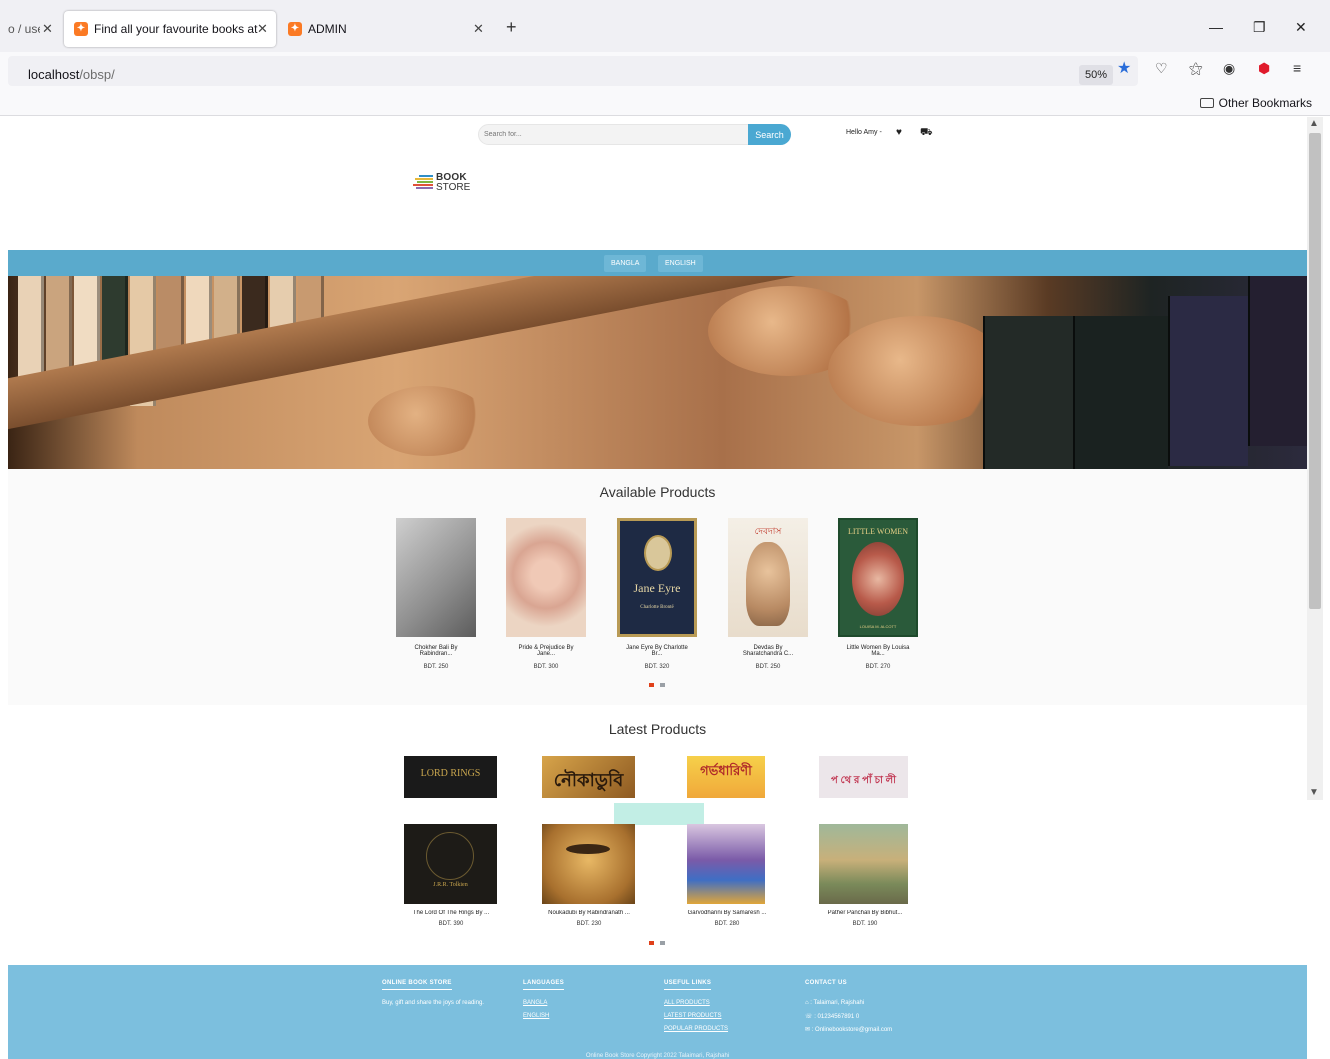 Image resolution: width=1330 pixels, height=1059 pixels. Describe the element at coordinates (727, 924) in the screenshot. I see `product-price: BDT. 280` at that location.